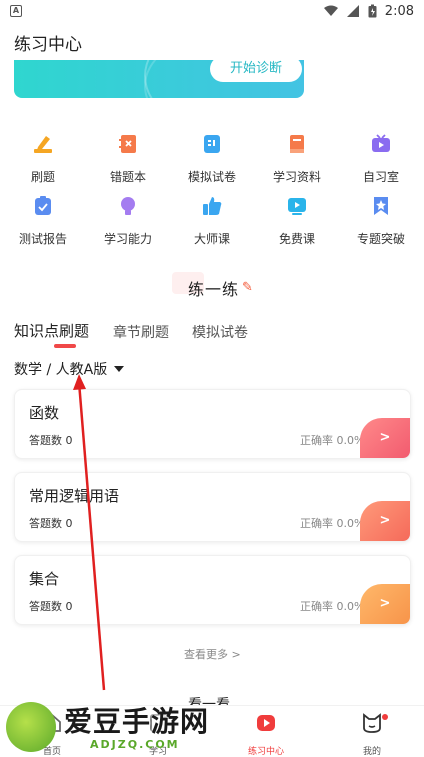 The height and width of the screenshot is (757, 424). Describe the element at coordinates (135, 744) in the screenshot. I see `watermark-subtitle: ADJZQ.COM` at that location.